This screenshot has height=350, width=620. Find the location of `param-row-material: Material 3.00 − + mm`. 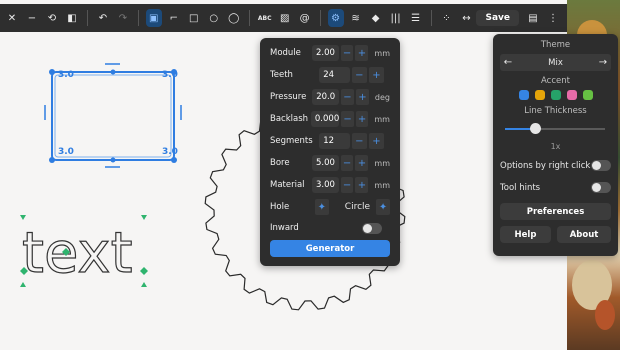

param-row-material: Material 3.00 − + mm is located at coordinates (330, 185).